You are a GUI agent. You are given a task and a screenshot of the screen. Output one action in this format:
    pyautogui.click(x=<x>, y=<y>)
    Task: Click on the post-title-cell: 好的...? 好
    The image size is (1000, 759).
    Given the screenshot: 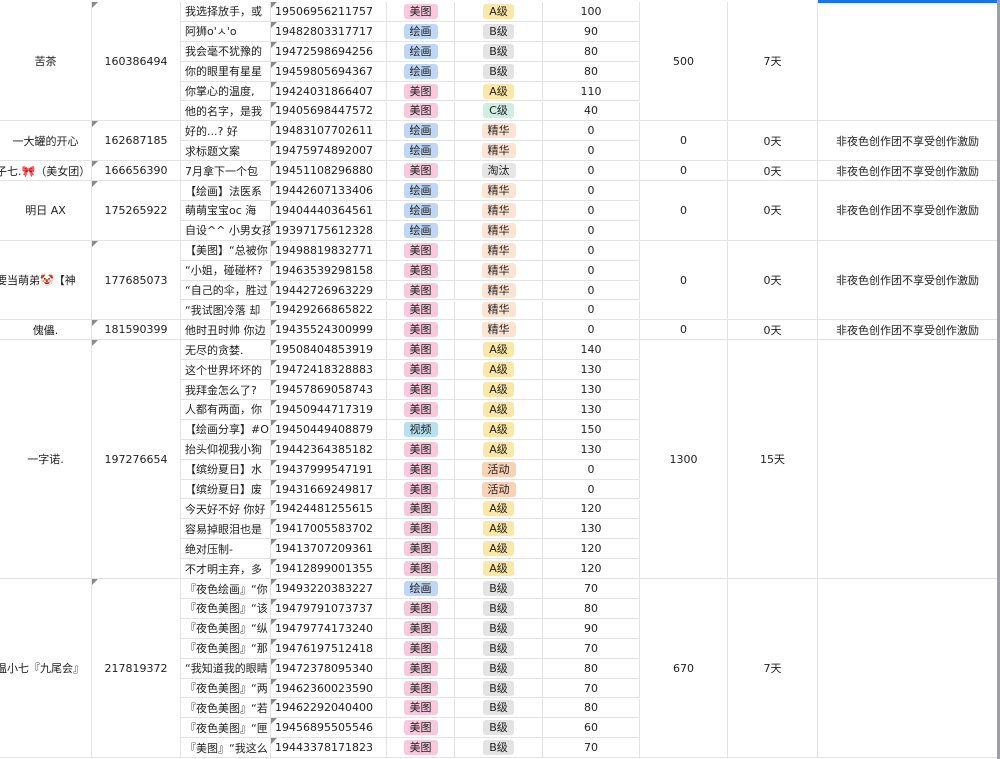 What is the action you would take?
    pyautogui.click(x=226, y=131)
    